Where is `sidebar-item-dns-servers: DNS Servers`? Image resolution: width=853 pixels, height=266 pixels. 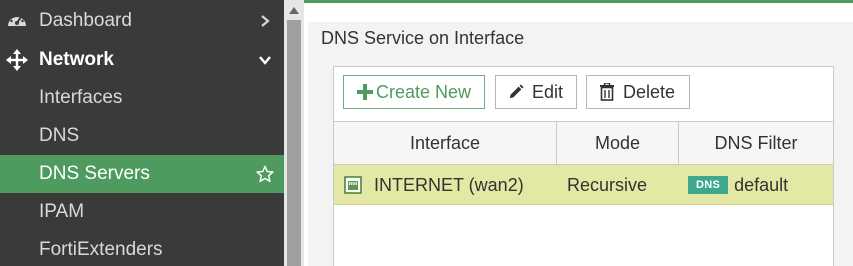 sidebar-item-dns-servers: DNS Servers is located at coordinates (142, 174).